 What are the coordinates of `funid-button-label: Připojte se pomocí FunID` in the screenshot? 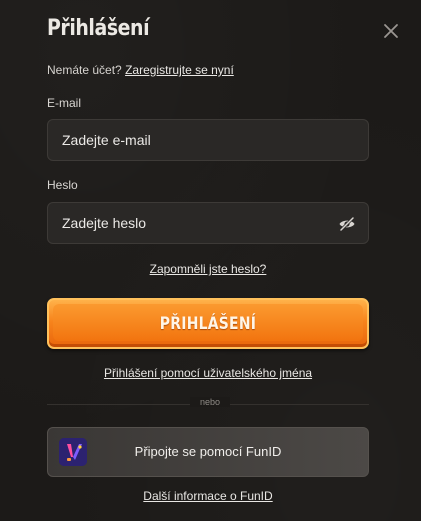 It's located at (208, 451).